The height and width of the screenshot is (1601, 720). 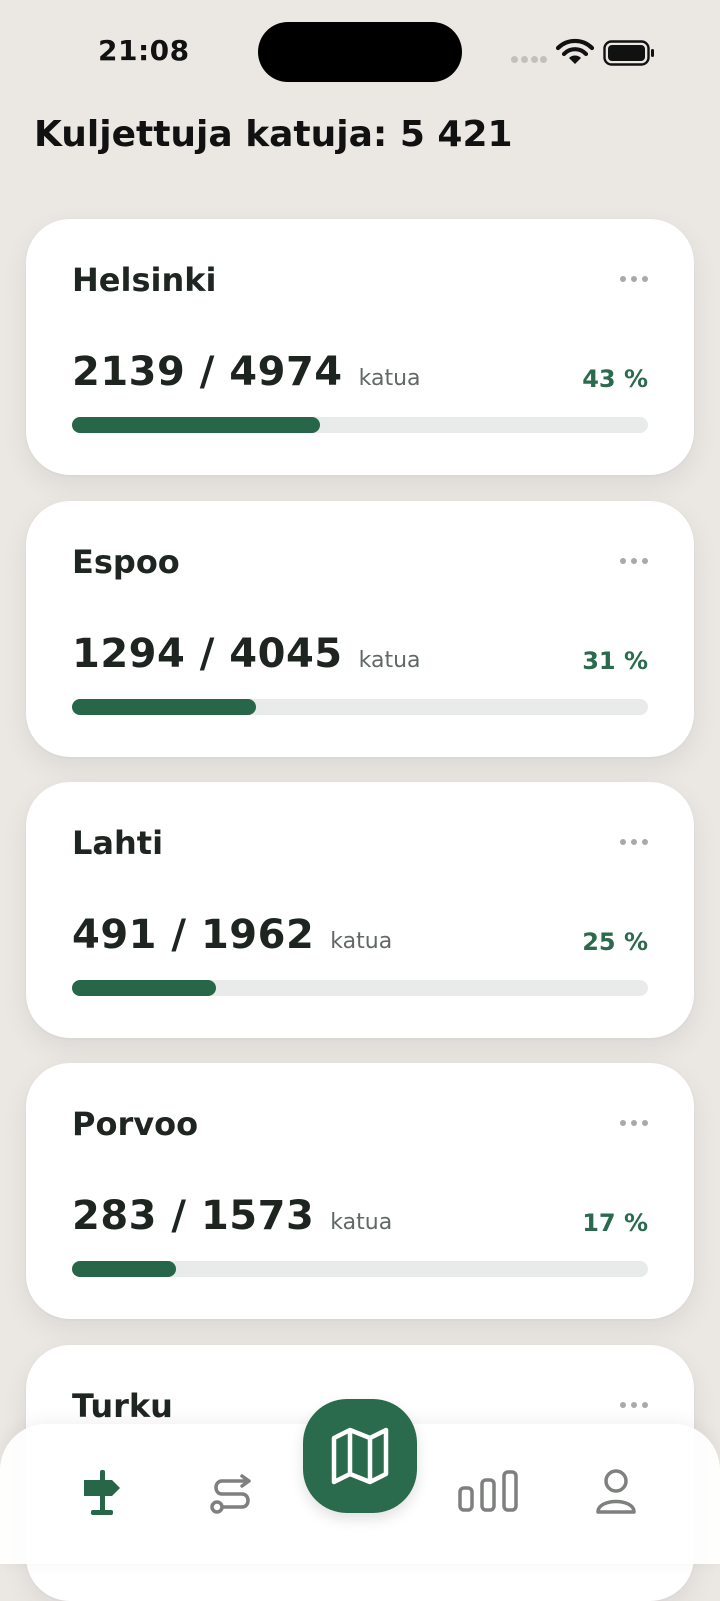 What do you see at coordinates (360, 1191) in the screenshot?
I see `city-card-porvoo: Porvoo 283 / 1573 katua 17 %` at bounding box center [360, 1191].